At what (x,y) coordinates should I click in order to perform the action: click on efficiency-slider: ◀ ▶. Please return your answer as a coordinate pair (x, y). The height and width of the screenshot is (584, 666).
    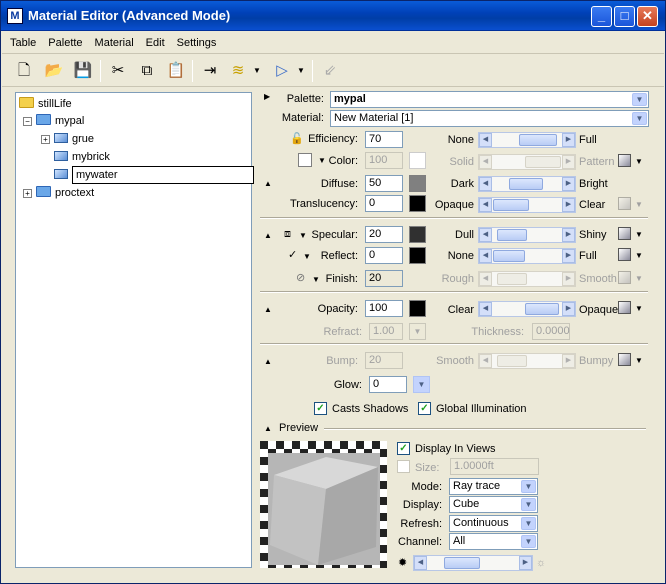
    Looking at the image, I should click on (527, 140).